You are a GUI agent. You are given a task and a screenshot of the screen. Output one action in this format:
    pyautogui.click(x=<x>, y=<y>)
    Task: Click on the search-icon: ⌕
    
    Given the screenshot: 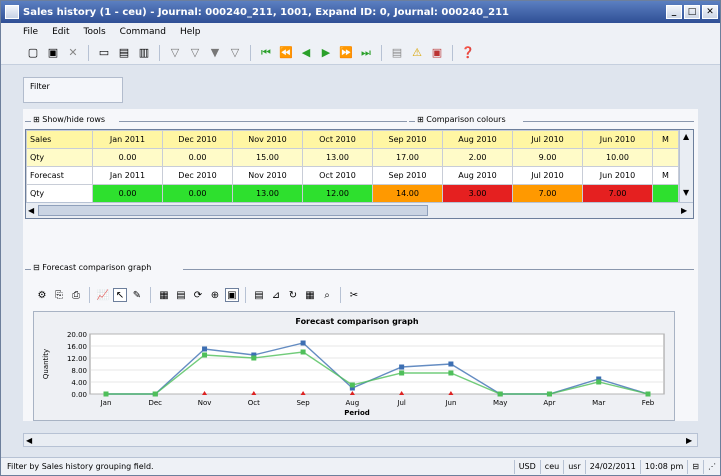 What is the action you would take?
    pyautogui.click(x=327, y=295)
    